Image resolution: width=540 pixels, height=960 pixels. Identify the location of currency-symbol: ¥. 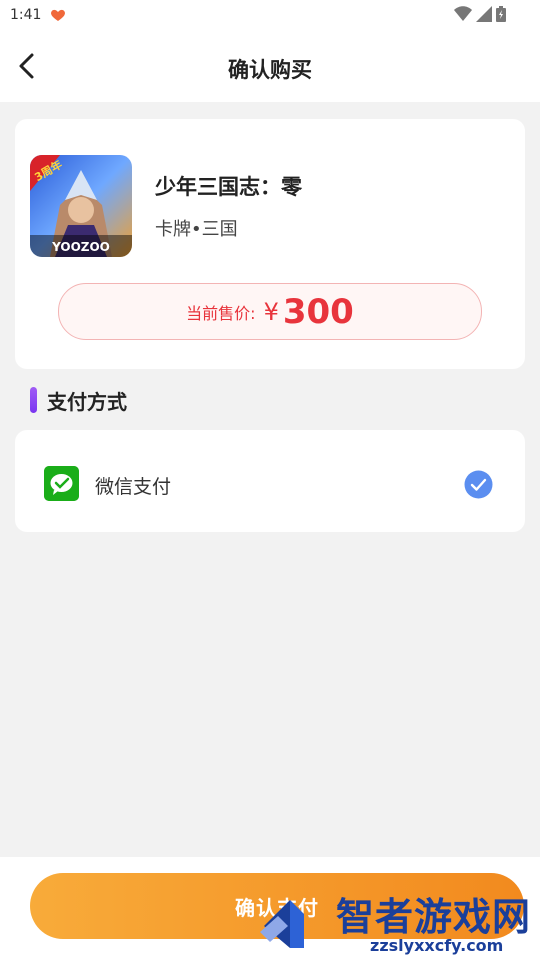
(271, 311).